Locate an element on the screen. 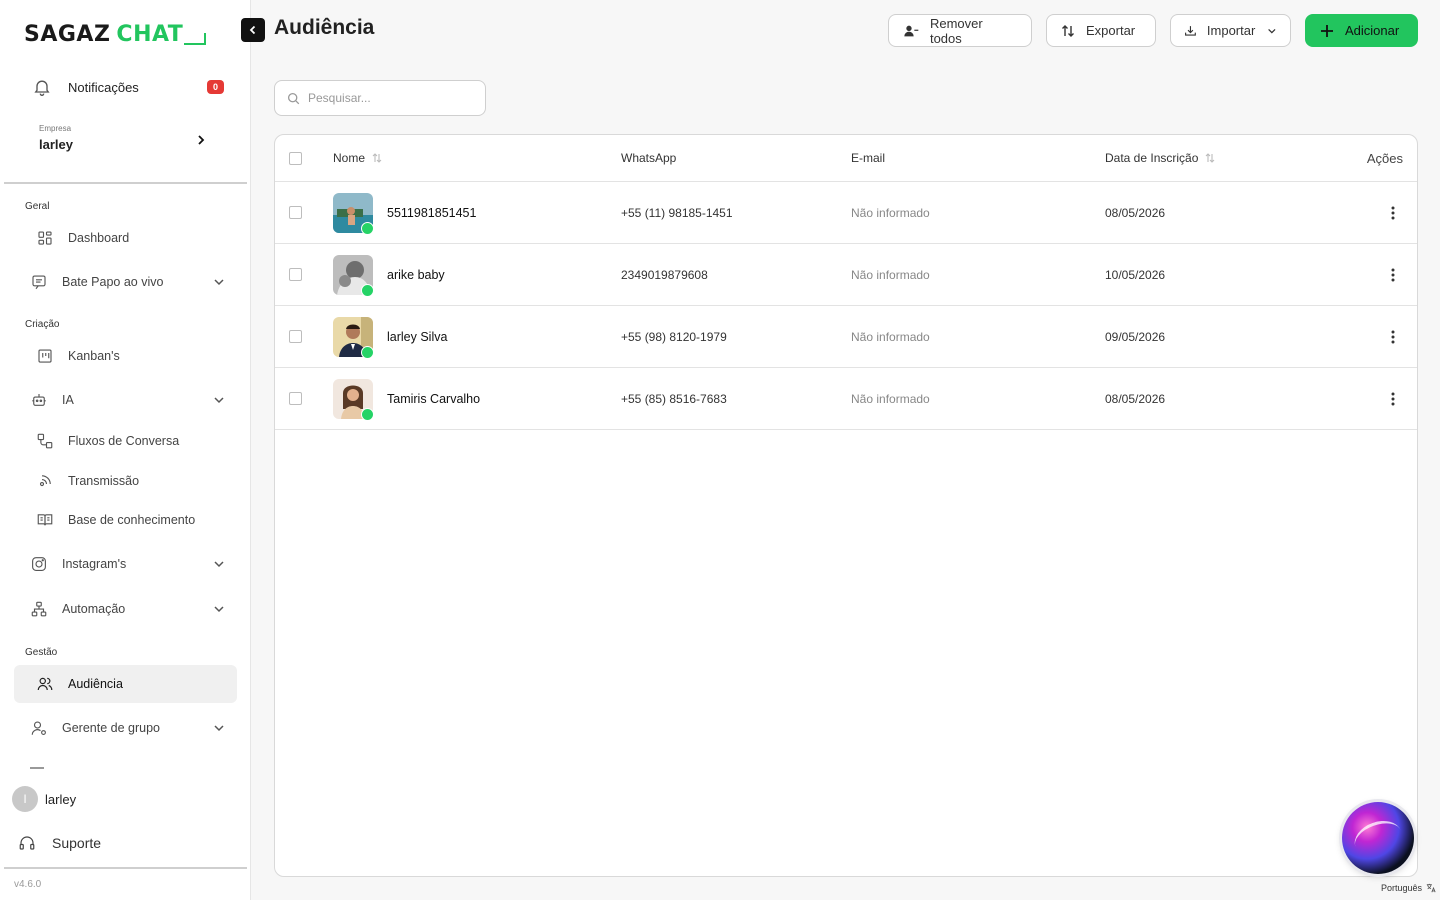 The image size is (1440, 900). broadcast-icon is located at coordinates (45, 481).